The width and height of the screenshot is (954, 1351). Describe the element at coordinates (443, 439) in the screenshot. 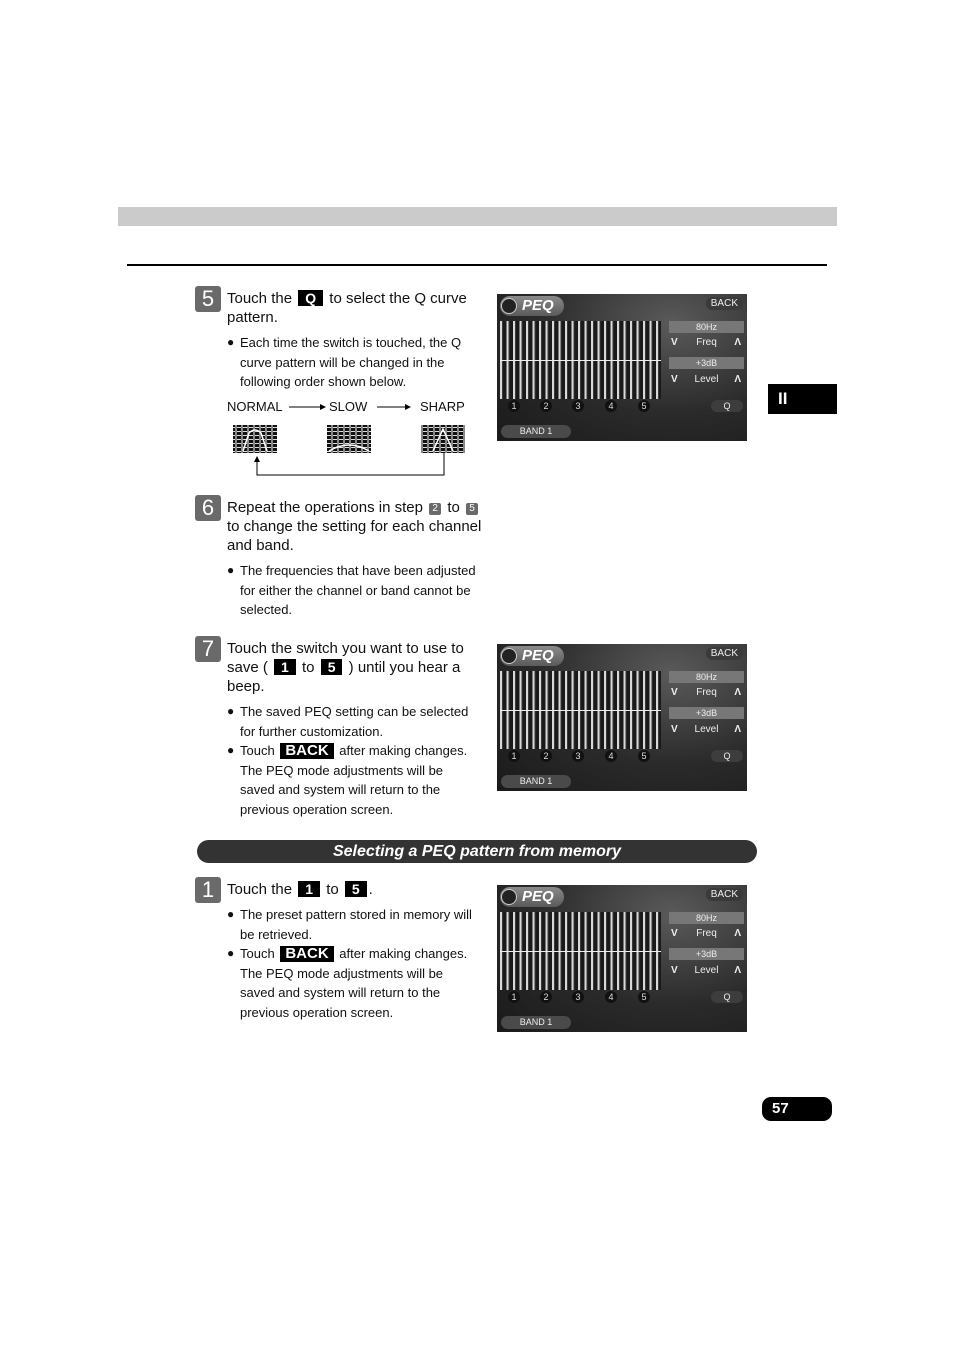

I see `q-sharp-icon` at that location.